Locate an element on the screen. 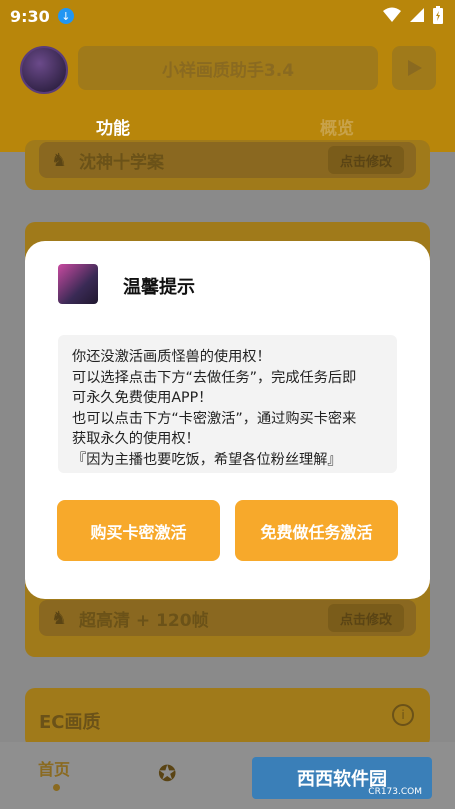  message-line: 你还没激活画质怪兽的使用权！ is located at coordinates (171, 357).